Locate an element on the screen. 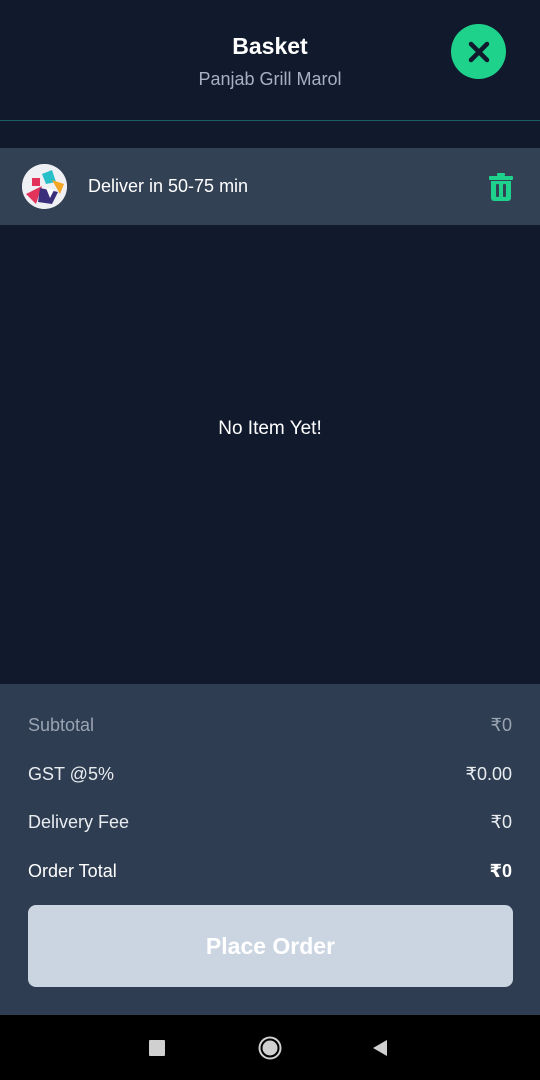  subtotal-label: Subtotal is located at coordinates (61, 725).